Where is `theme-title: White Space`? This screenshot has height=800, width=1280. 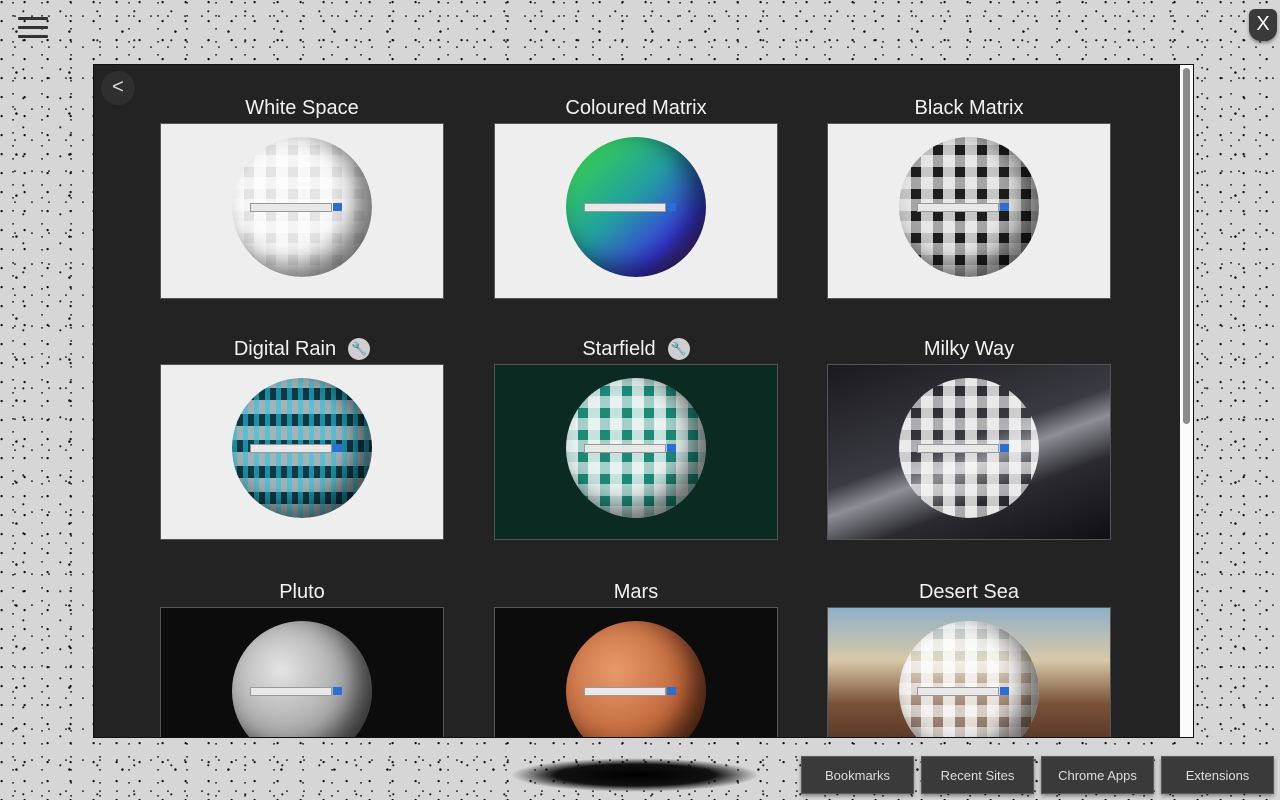
theme-title: White Space is located at coordinates (302, 107).